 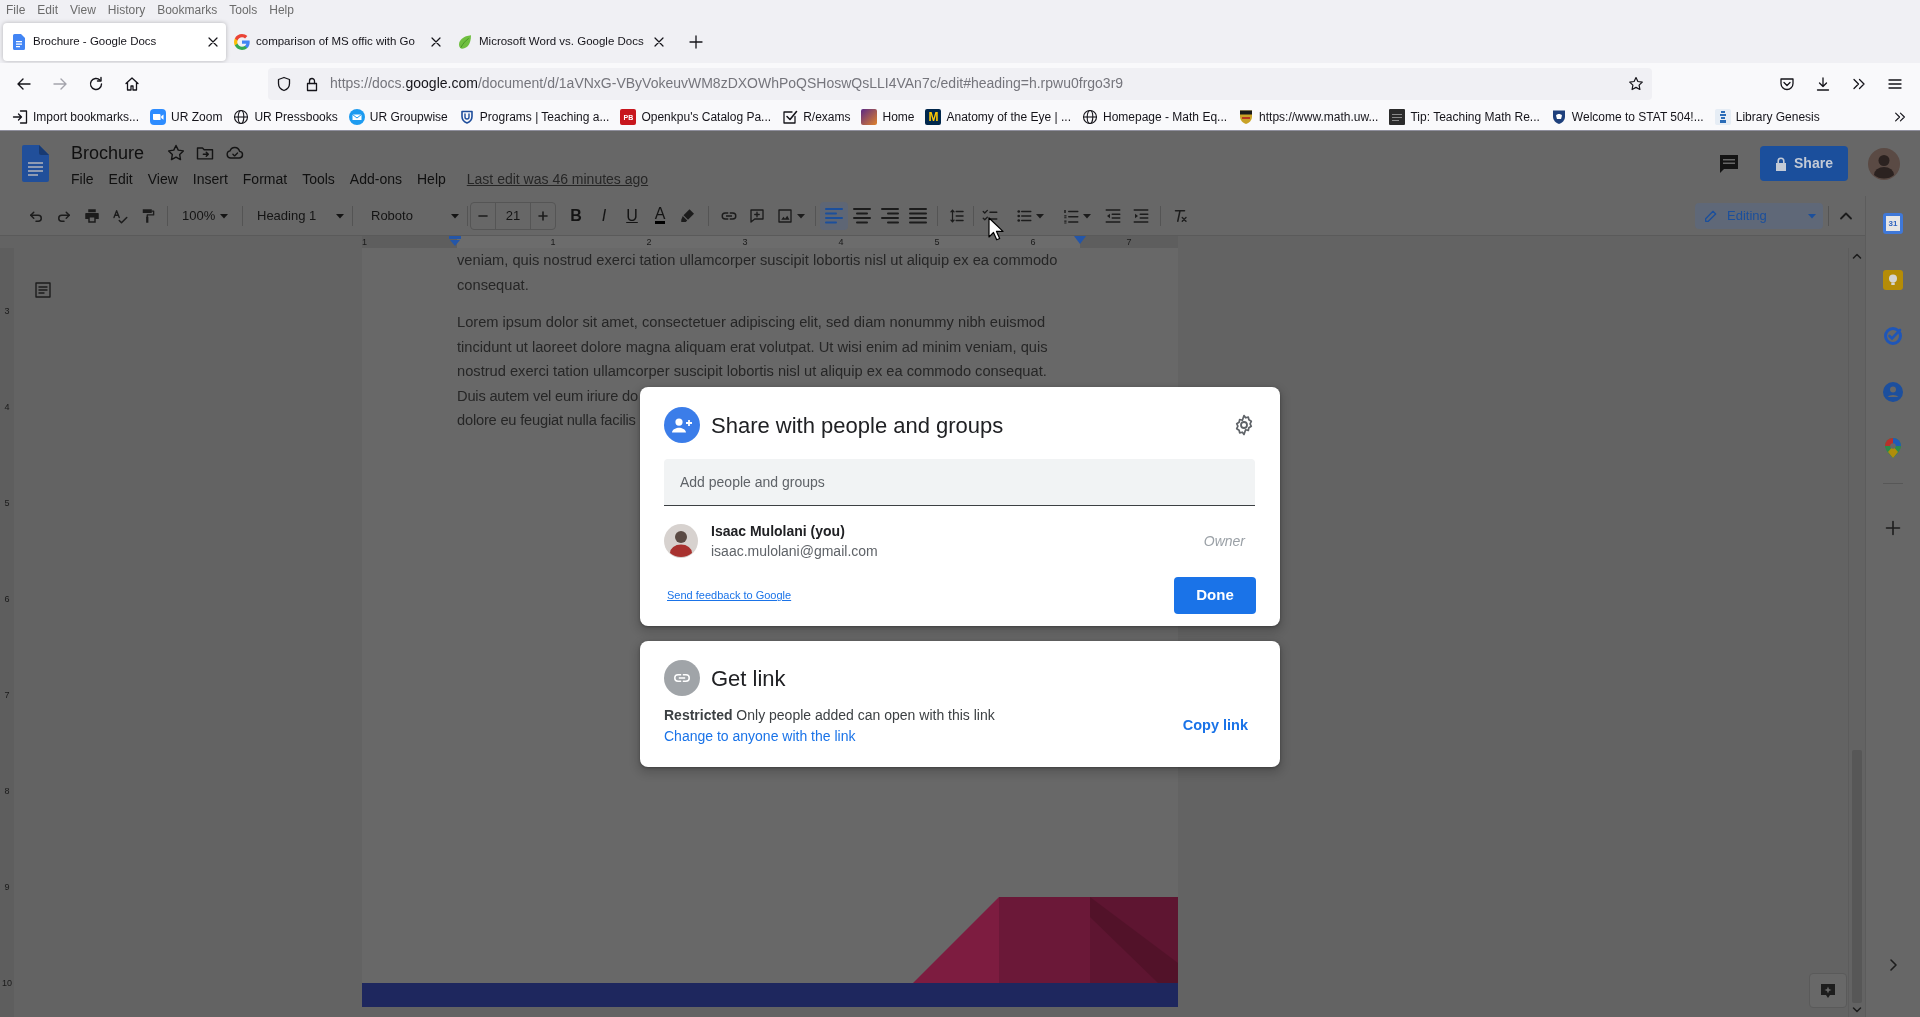 I want to click on font-dropdown: Roboto, so click(x=410, y=215).